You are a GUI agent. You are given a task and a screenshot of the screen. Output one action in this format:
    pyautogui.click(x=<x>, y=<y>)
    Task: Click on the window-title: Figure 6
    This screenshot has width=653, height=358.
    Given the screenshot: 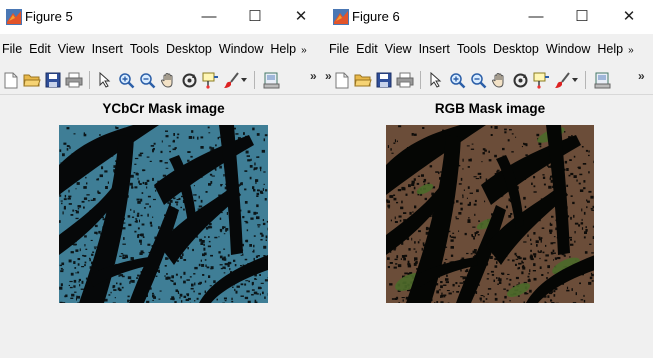 What is the action you would take?
    pyautogui.click(x=376, y=16)
    